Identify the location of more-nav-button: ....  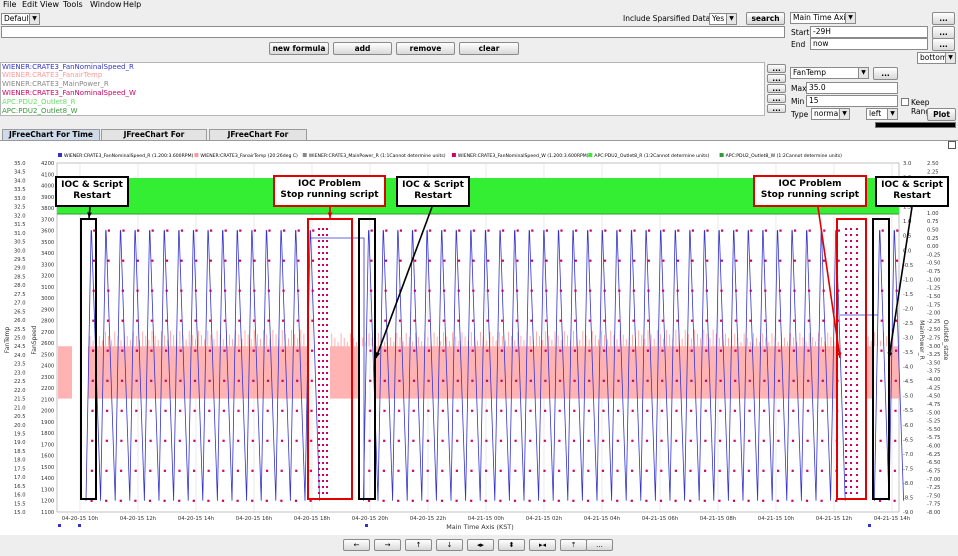
(599, 545).